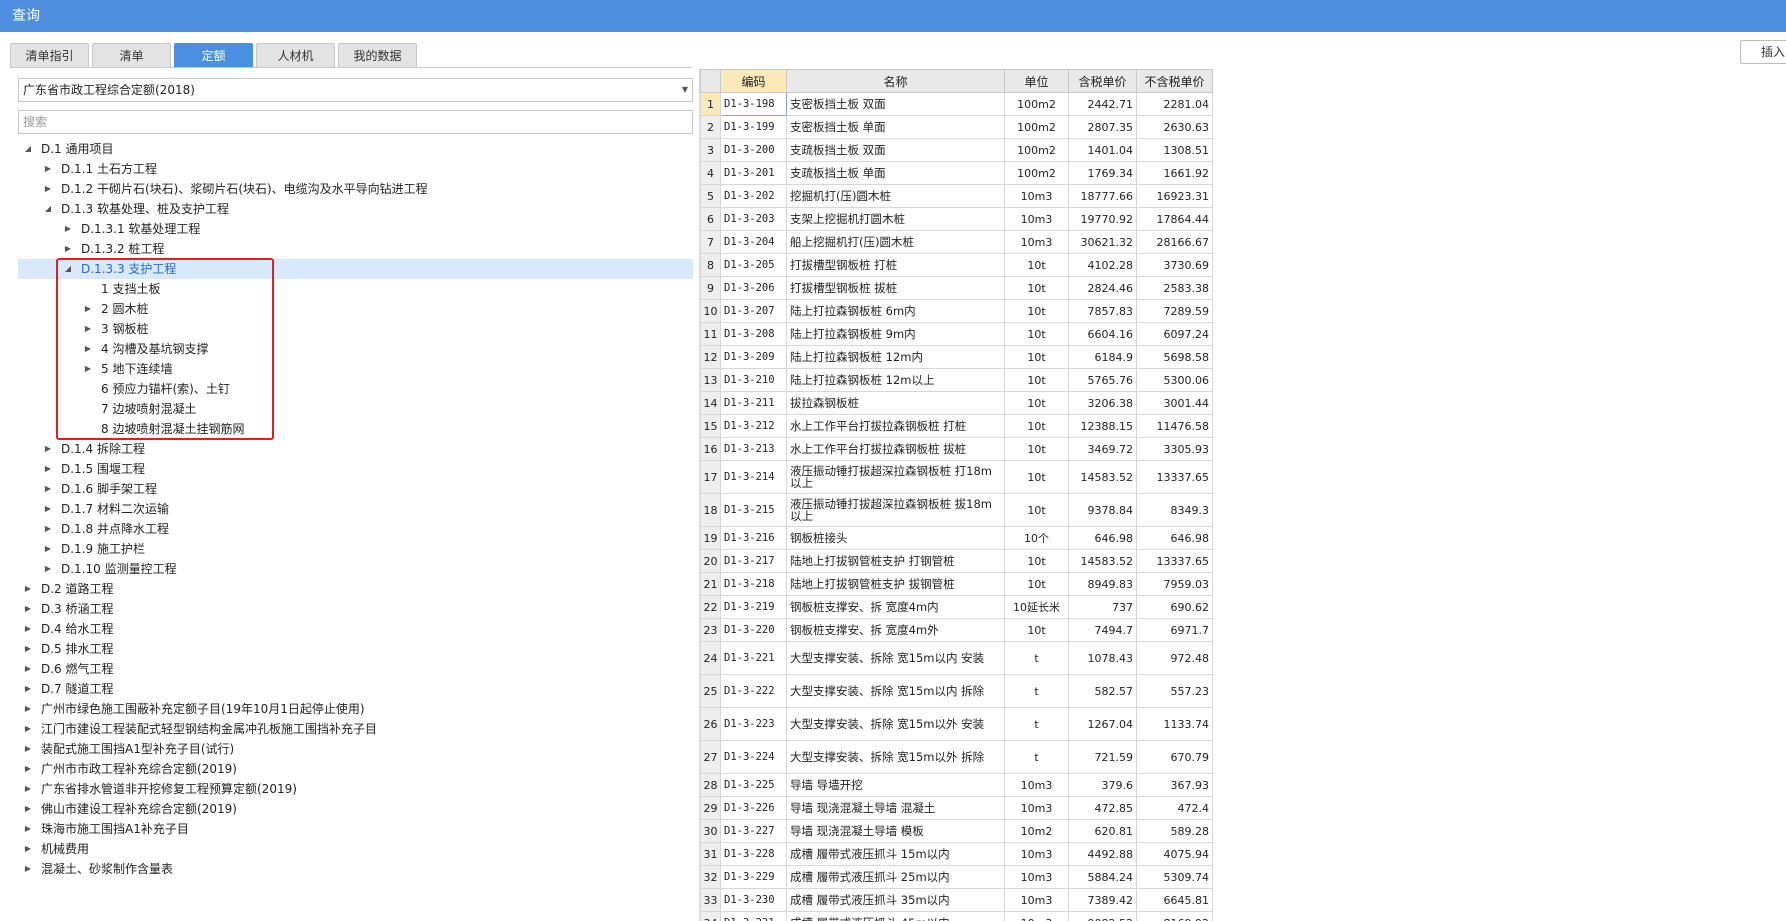  What do you see at coordinates (355, 349) in the screenshot?
I see `tree-node: ▶ 4 沟槽及基坑钢支撑` at bounding box center [355, 349].